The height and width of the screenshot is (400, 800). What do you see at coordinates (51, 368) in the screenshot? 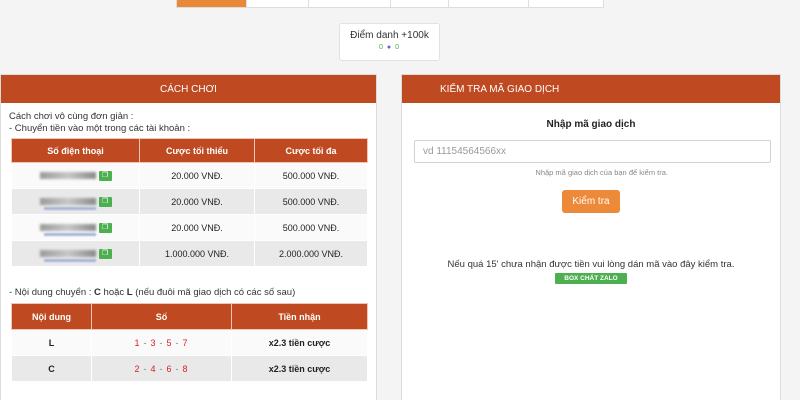
I see `rule-code: C` at bounding box center [51, 368].